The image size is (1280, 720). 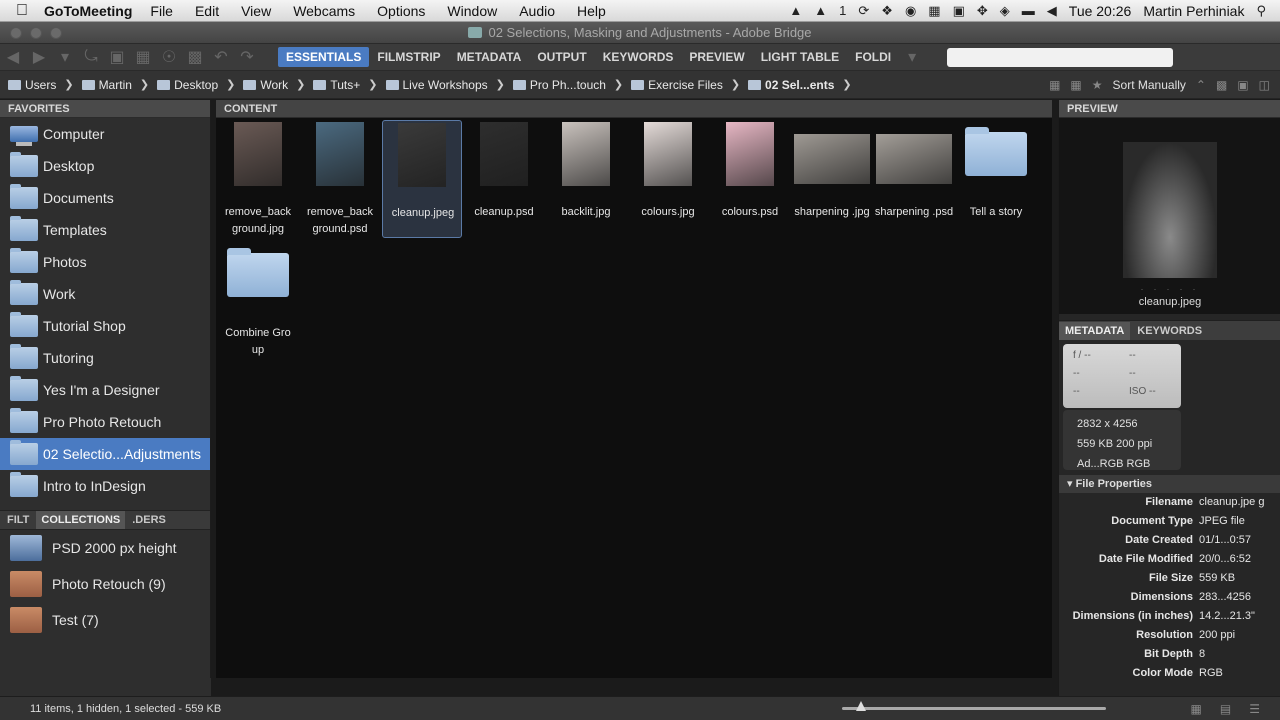 What do you see at coordinates (105, 166) in the screenshot?
I see `sidebar-item-desktop: Desktop` at bounding box center [105, 166].